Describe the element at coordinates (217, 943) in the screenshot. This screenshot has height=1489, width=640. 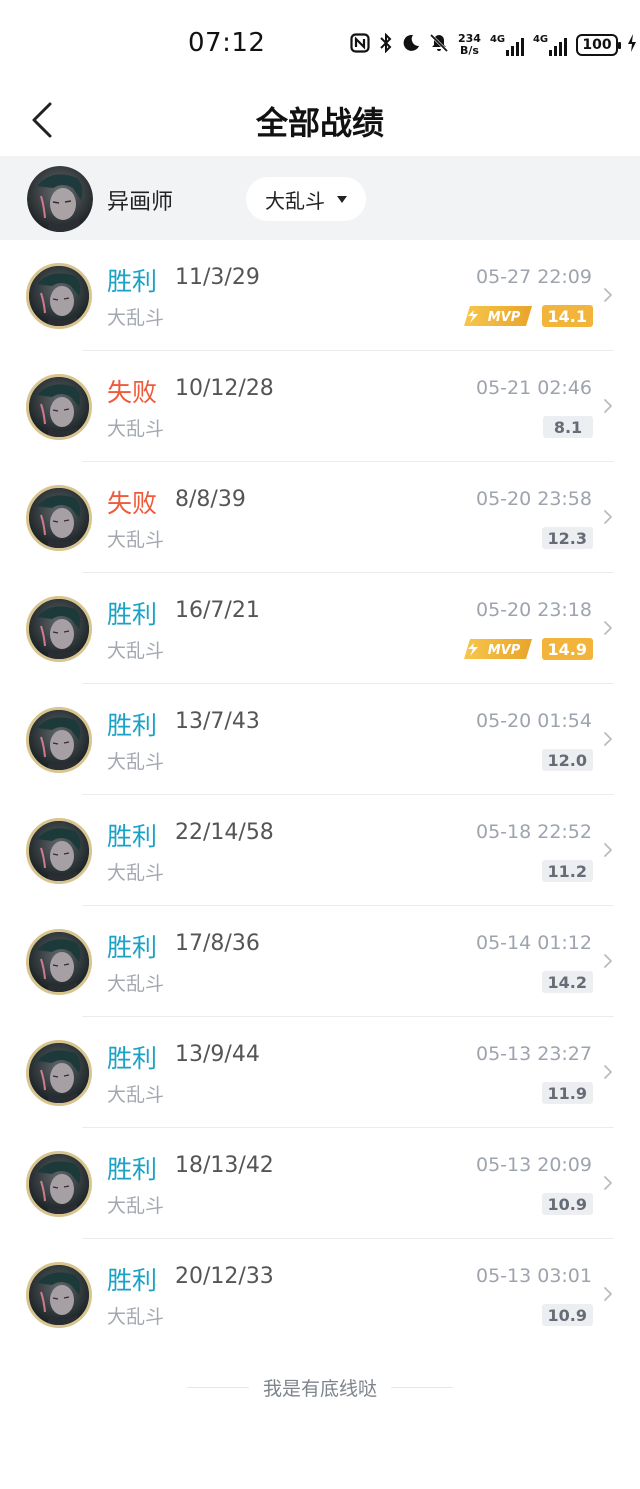
I see `match-kda: 17/8/36` at that location.